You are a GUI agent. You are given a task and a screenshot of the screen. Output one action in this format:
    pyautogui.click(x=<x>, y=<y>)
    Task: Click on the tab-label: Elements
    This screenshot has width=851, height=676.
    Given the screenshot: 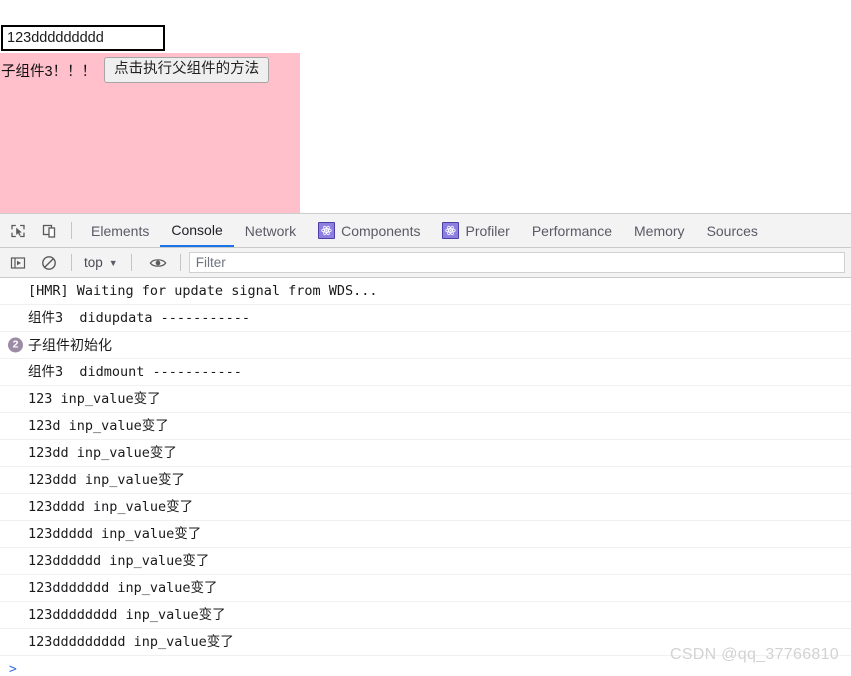 What is the action you would take?
    pyautogui.click(x=120, y=231)
    